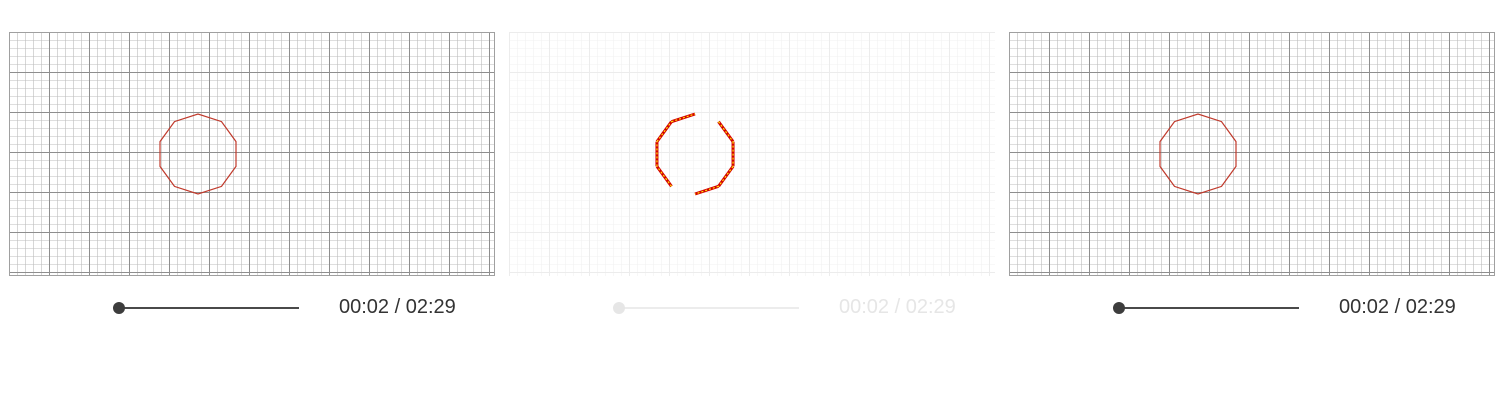 This screenshot has height=404, width=1500. I want to click on left-player-controls: 00:02 / 02:29, so click(252, 308).